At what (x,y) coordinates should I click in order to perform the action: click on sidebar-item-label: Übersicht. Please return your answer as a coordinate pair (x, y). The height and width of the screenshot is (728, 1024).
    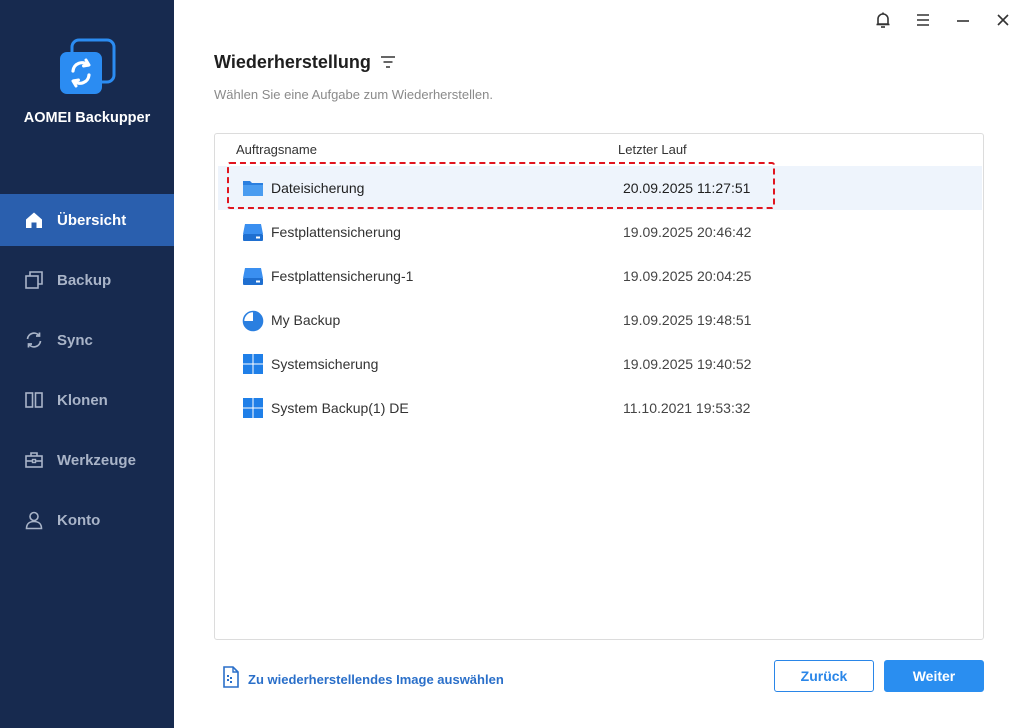
    Looking at the image, I should click on (92, 220).